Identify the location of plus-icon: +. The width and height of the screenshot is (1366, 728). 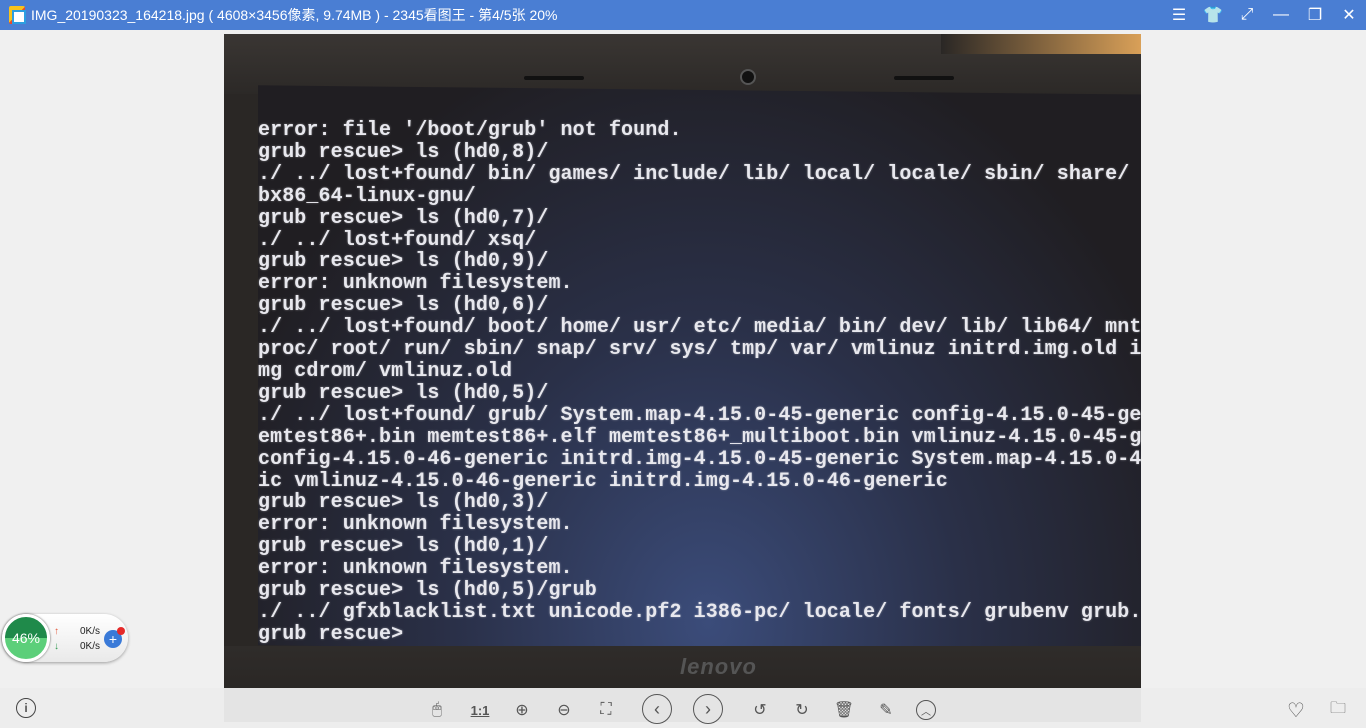
(114, 637).